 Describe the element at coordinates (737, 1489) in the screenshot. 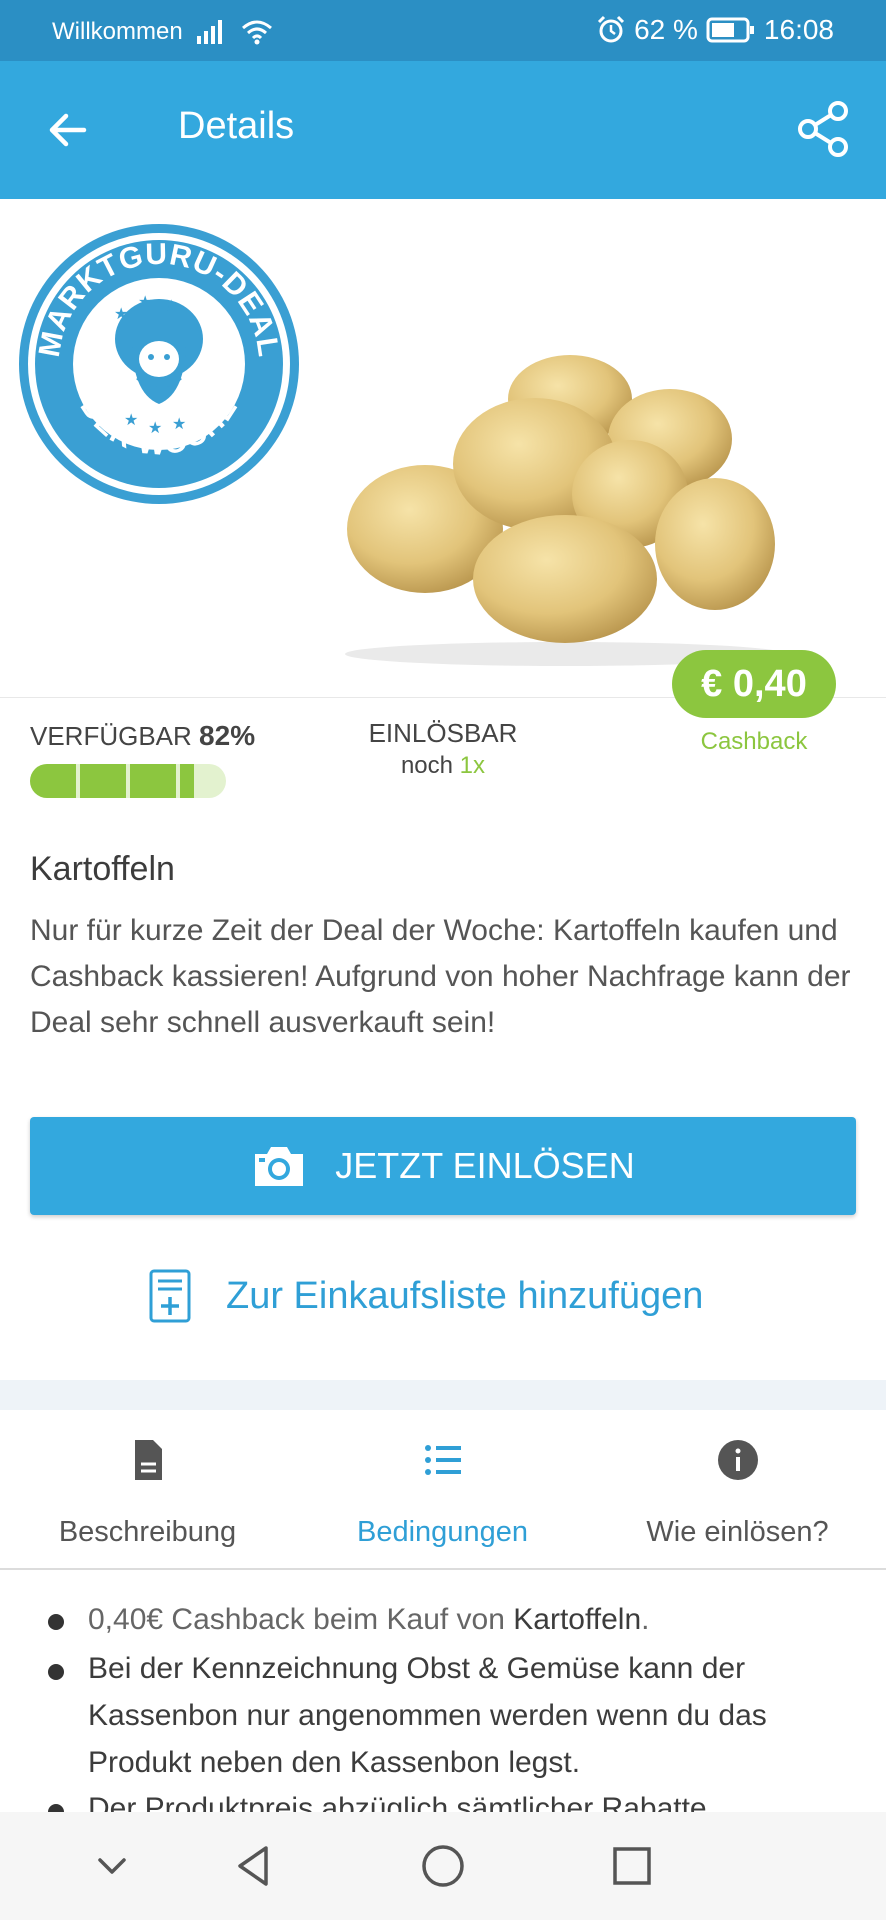

I see `tab-how-to-redeem: Wie einlösen?` at that location.